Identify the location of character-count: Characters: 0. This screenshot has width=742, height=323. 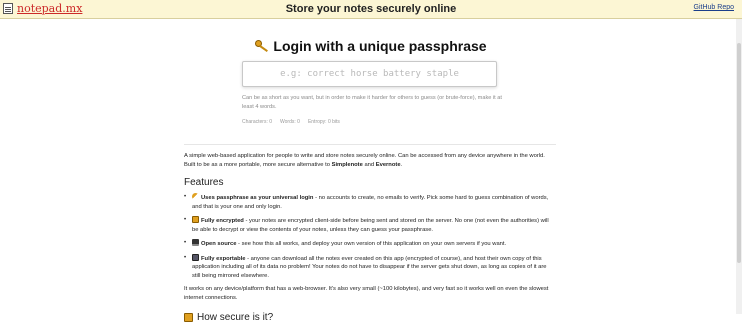
(257, 122).